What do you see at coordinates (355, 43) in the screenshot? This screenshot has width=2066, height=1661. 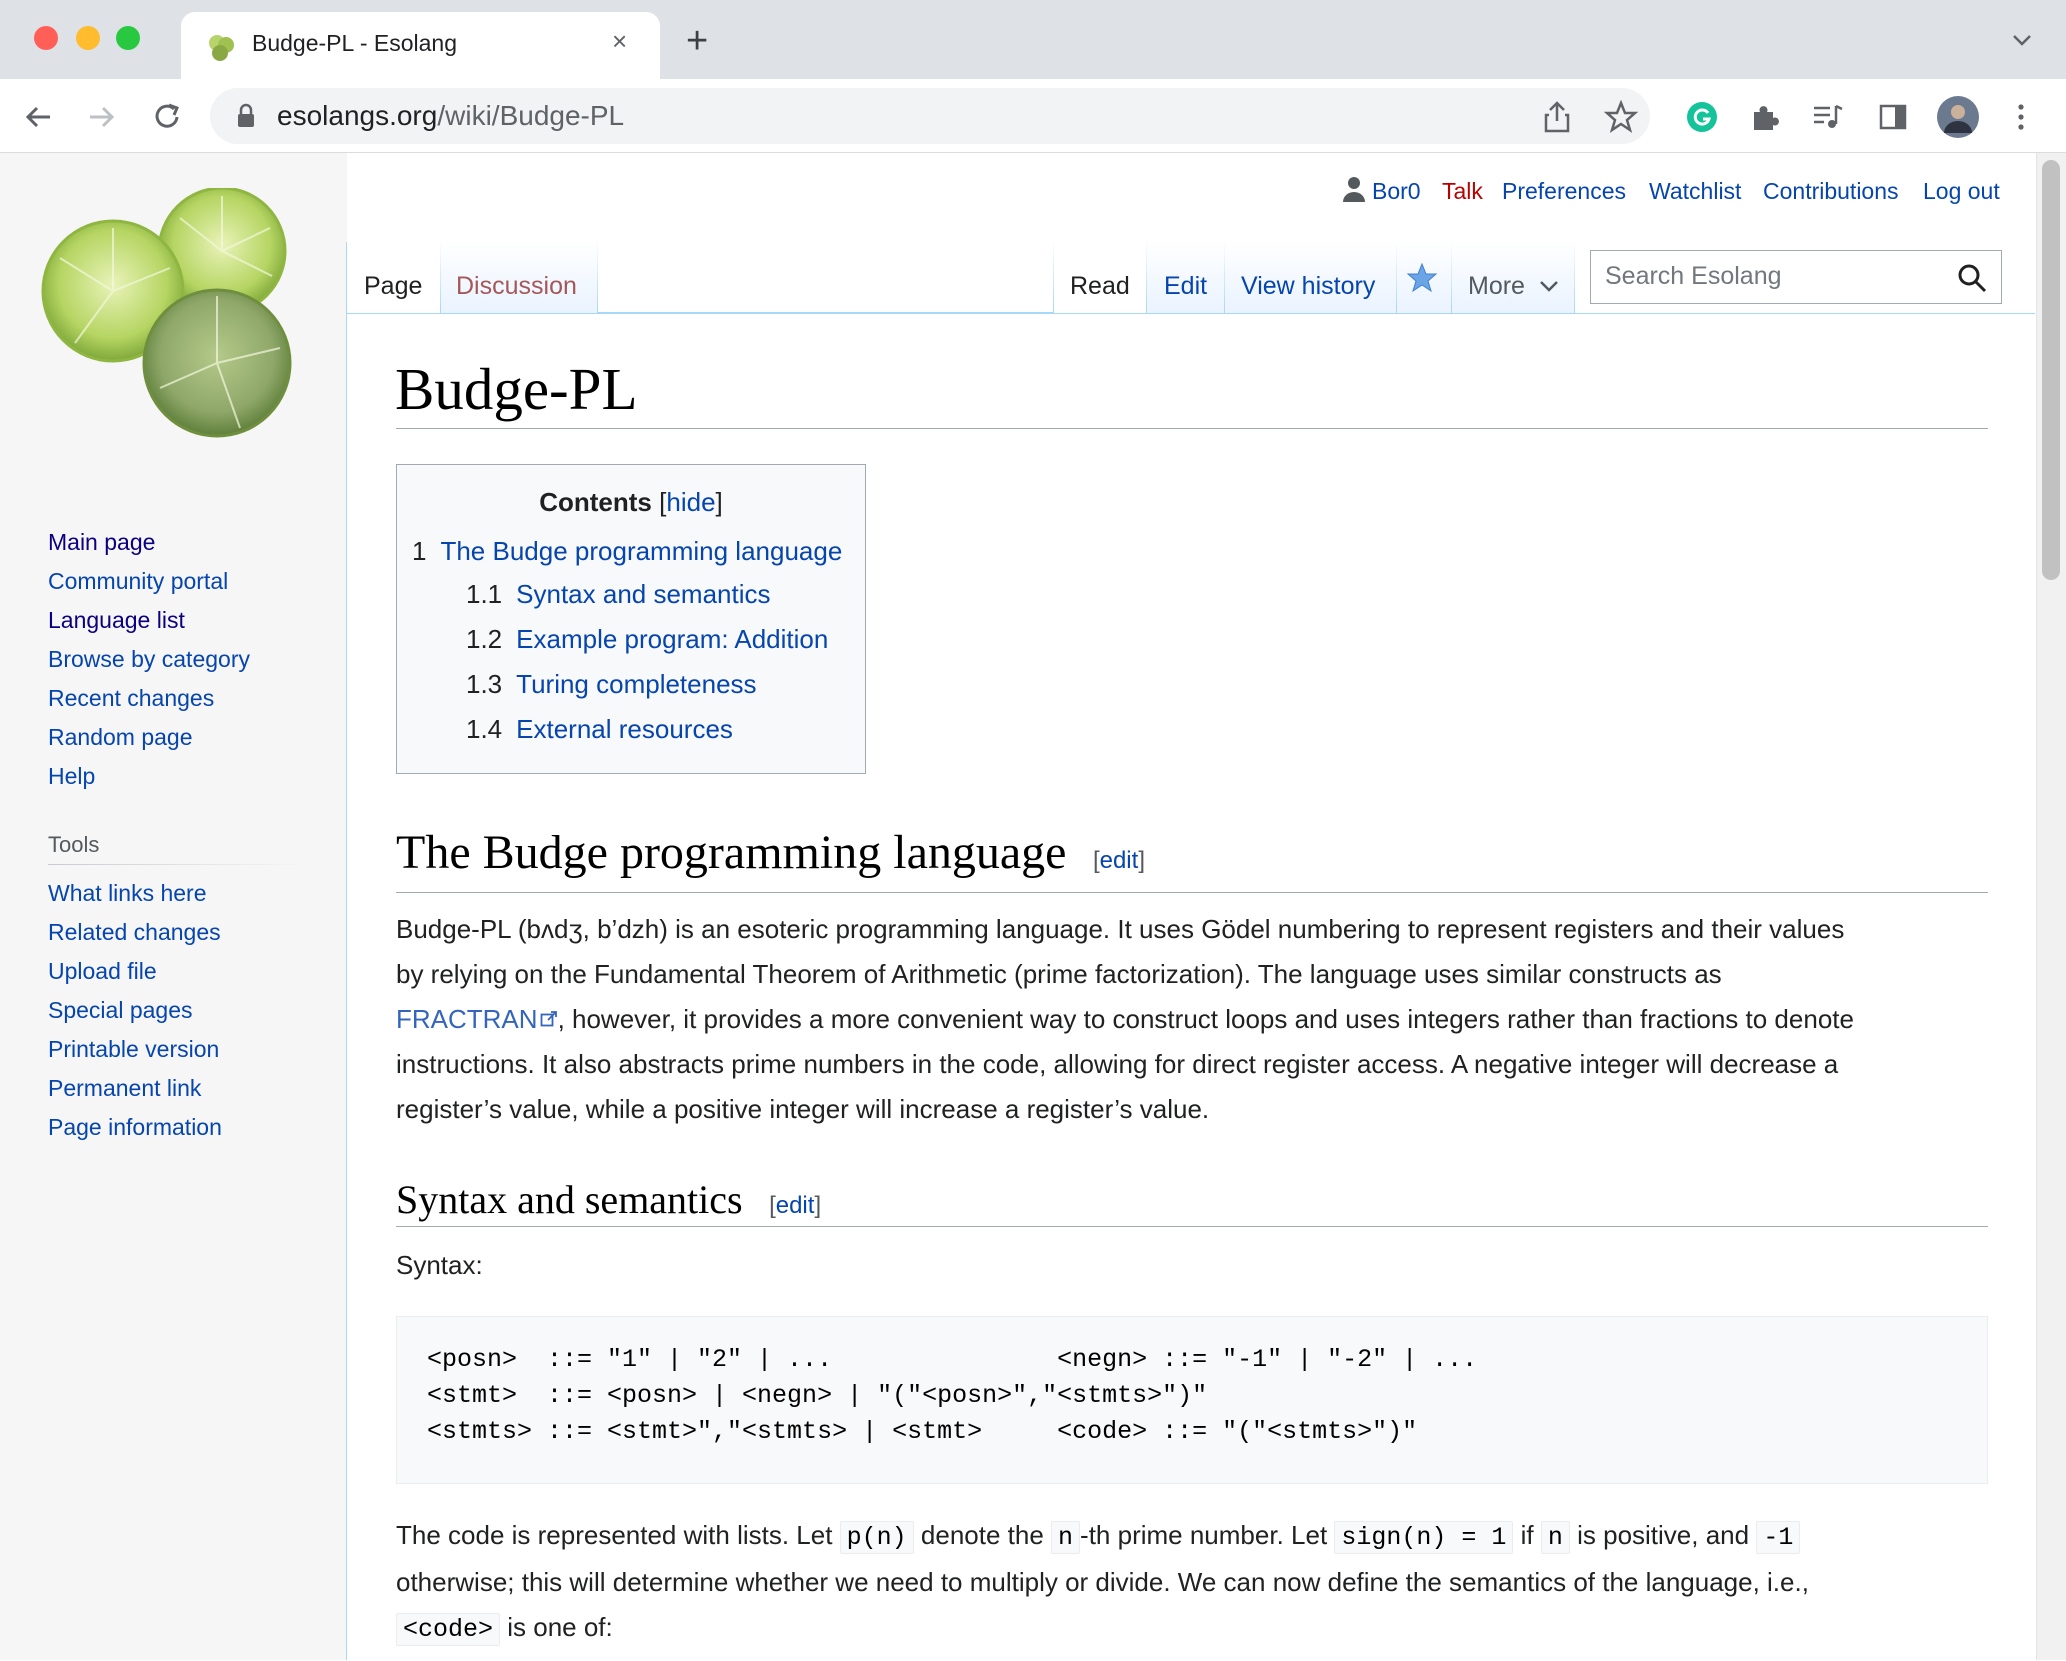 I see `tab-title: Budge-PL - Esolang` at bounding box center [355, 43].